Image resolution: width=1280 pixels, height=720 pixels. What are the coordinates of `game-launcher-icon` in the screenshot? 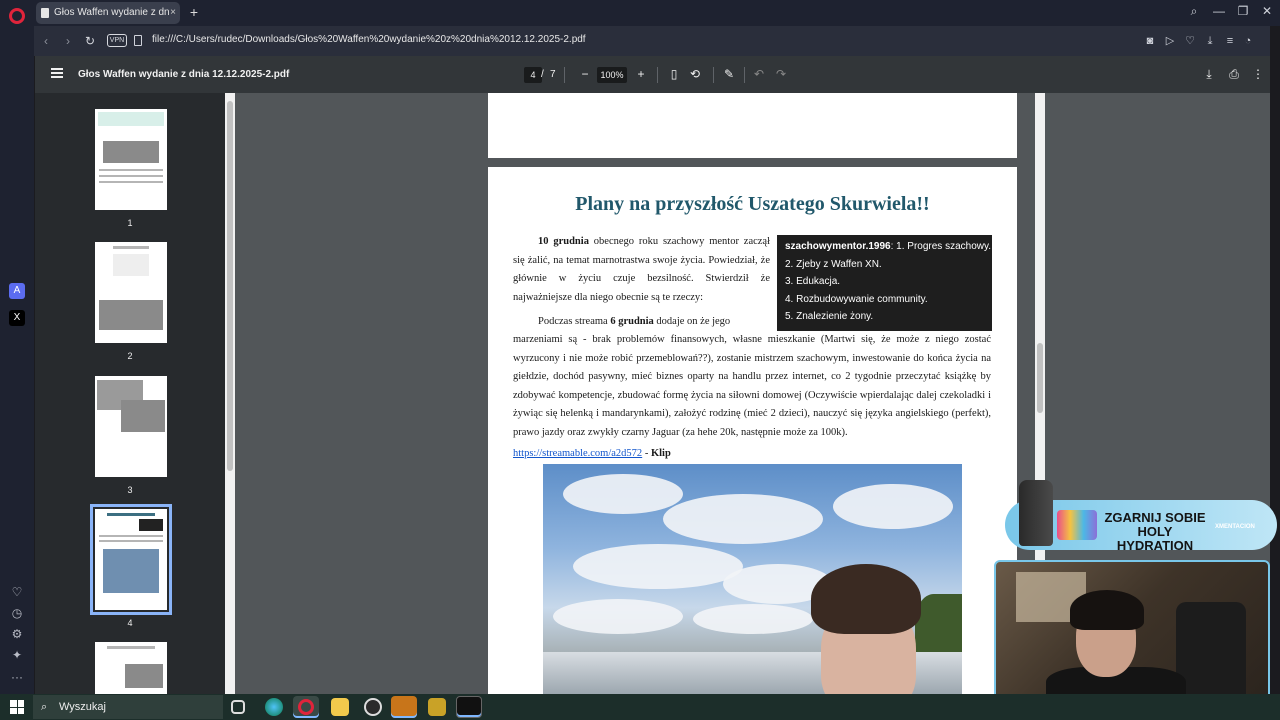 It's located at (437, 707).